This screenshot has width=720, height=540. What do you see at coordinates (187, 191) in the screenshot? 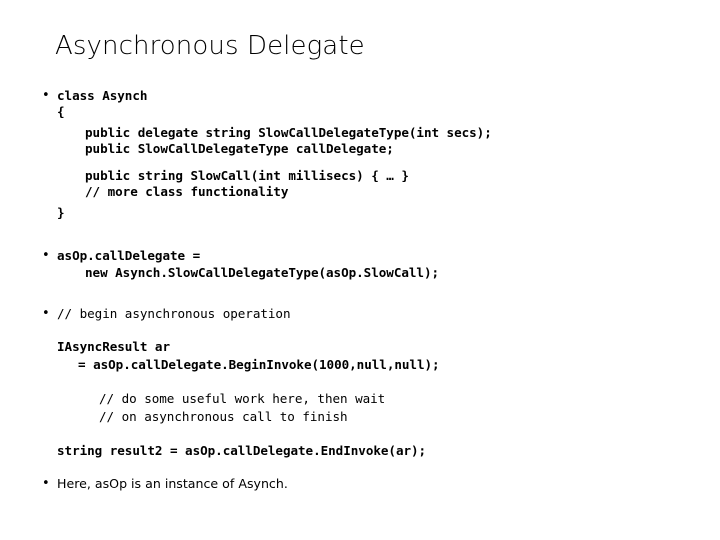
I see `code-line: // more class functionality` at bounding box center [187, 191].